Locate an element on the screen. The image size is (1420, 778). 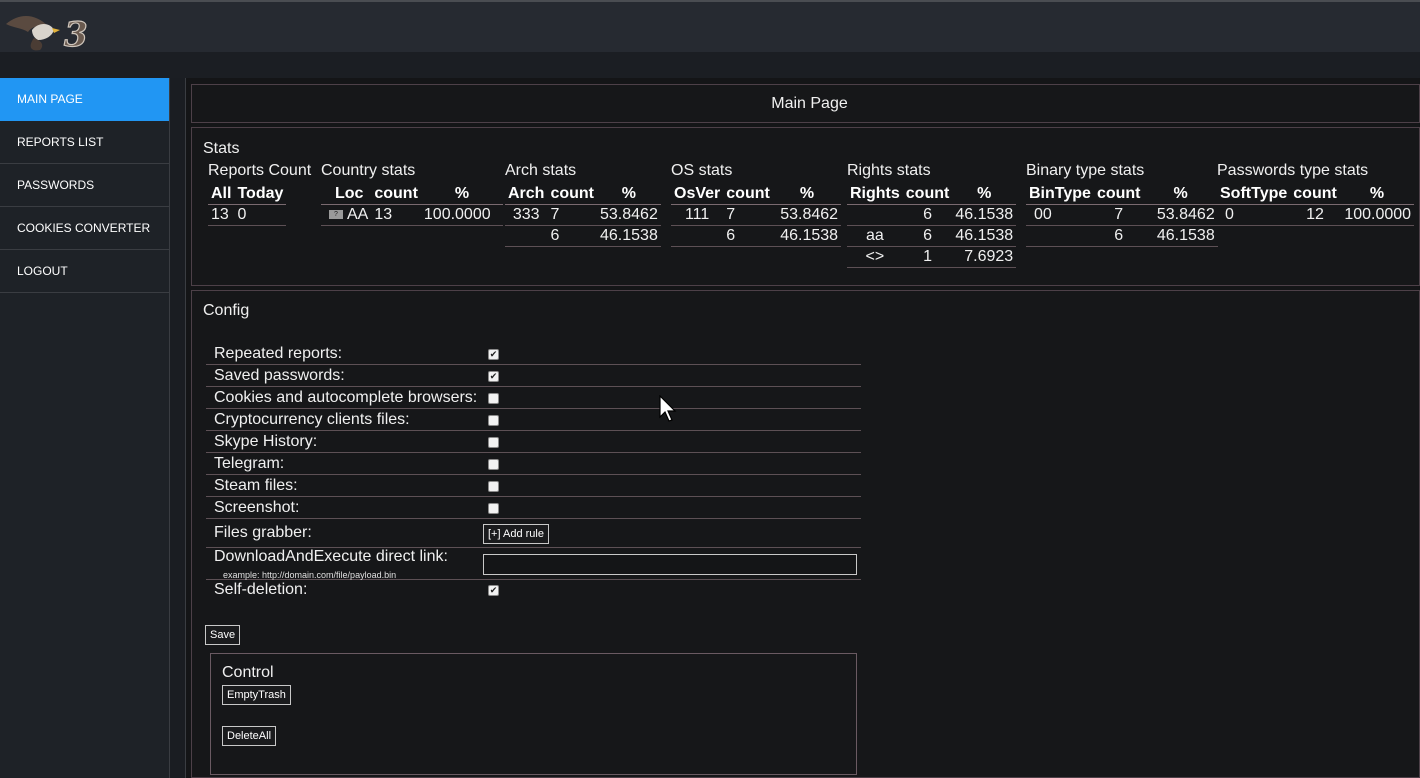
unknown-flag-icon: ? is located at coordinates (336, 215).